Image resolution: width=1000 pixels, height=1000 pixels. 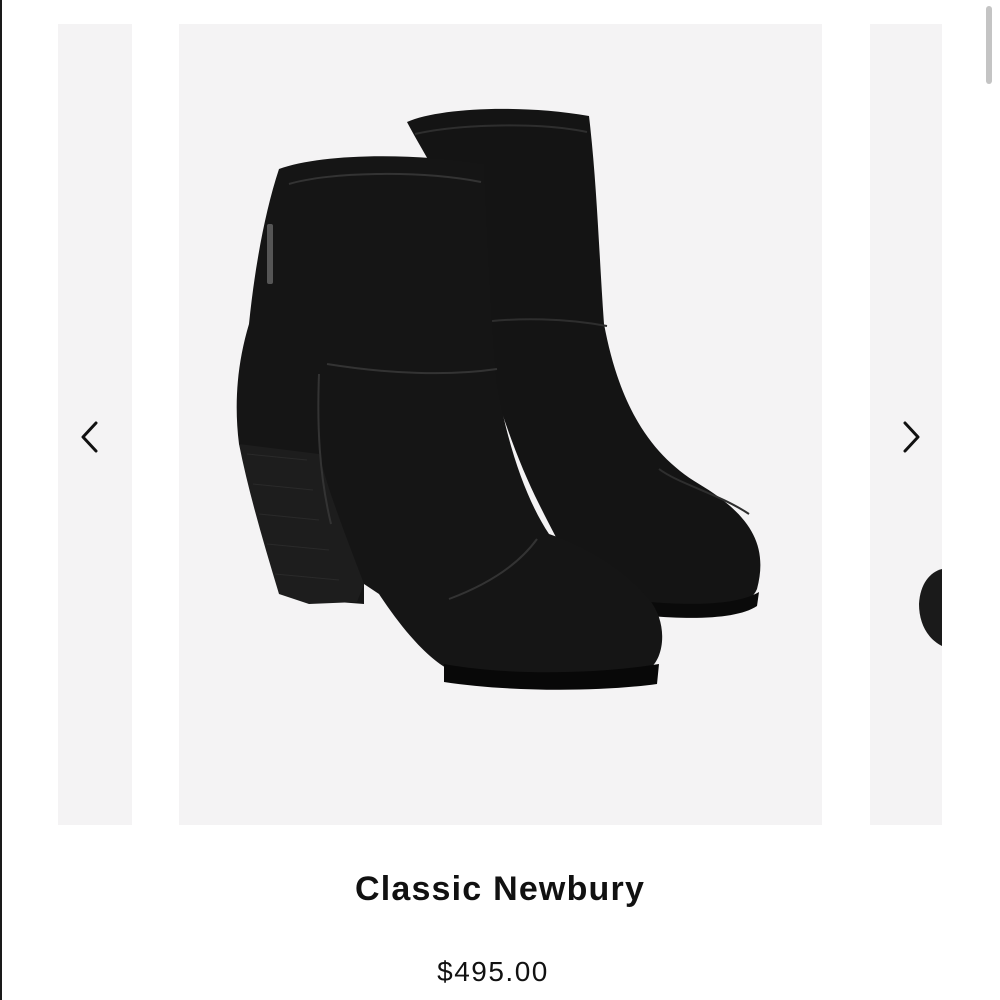 I want to click on product-price: $495.00, so click(x=493, y=971).